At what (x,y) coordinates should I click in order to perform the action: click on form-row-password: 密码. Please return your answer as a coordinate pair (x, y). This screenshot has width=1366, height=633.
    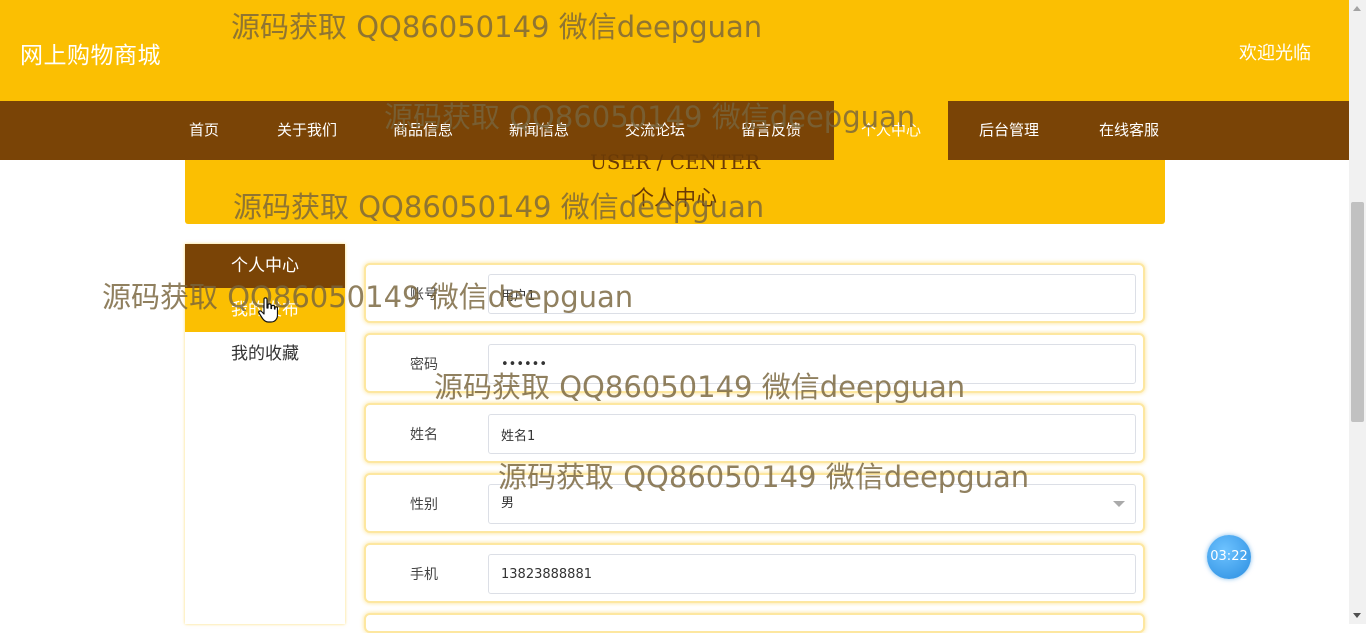
    Looking at the image, I should click on (754, 363).